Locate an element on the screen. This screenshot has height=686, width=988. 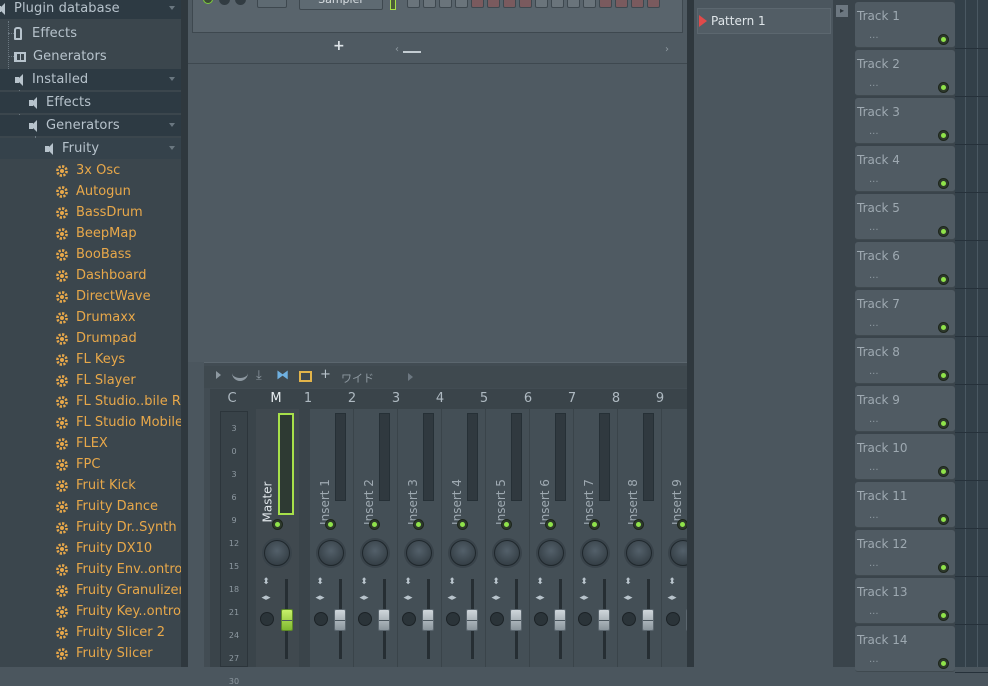
generator-item: BeepMap is located at coordinates (96, 233).